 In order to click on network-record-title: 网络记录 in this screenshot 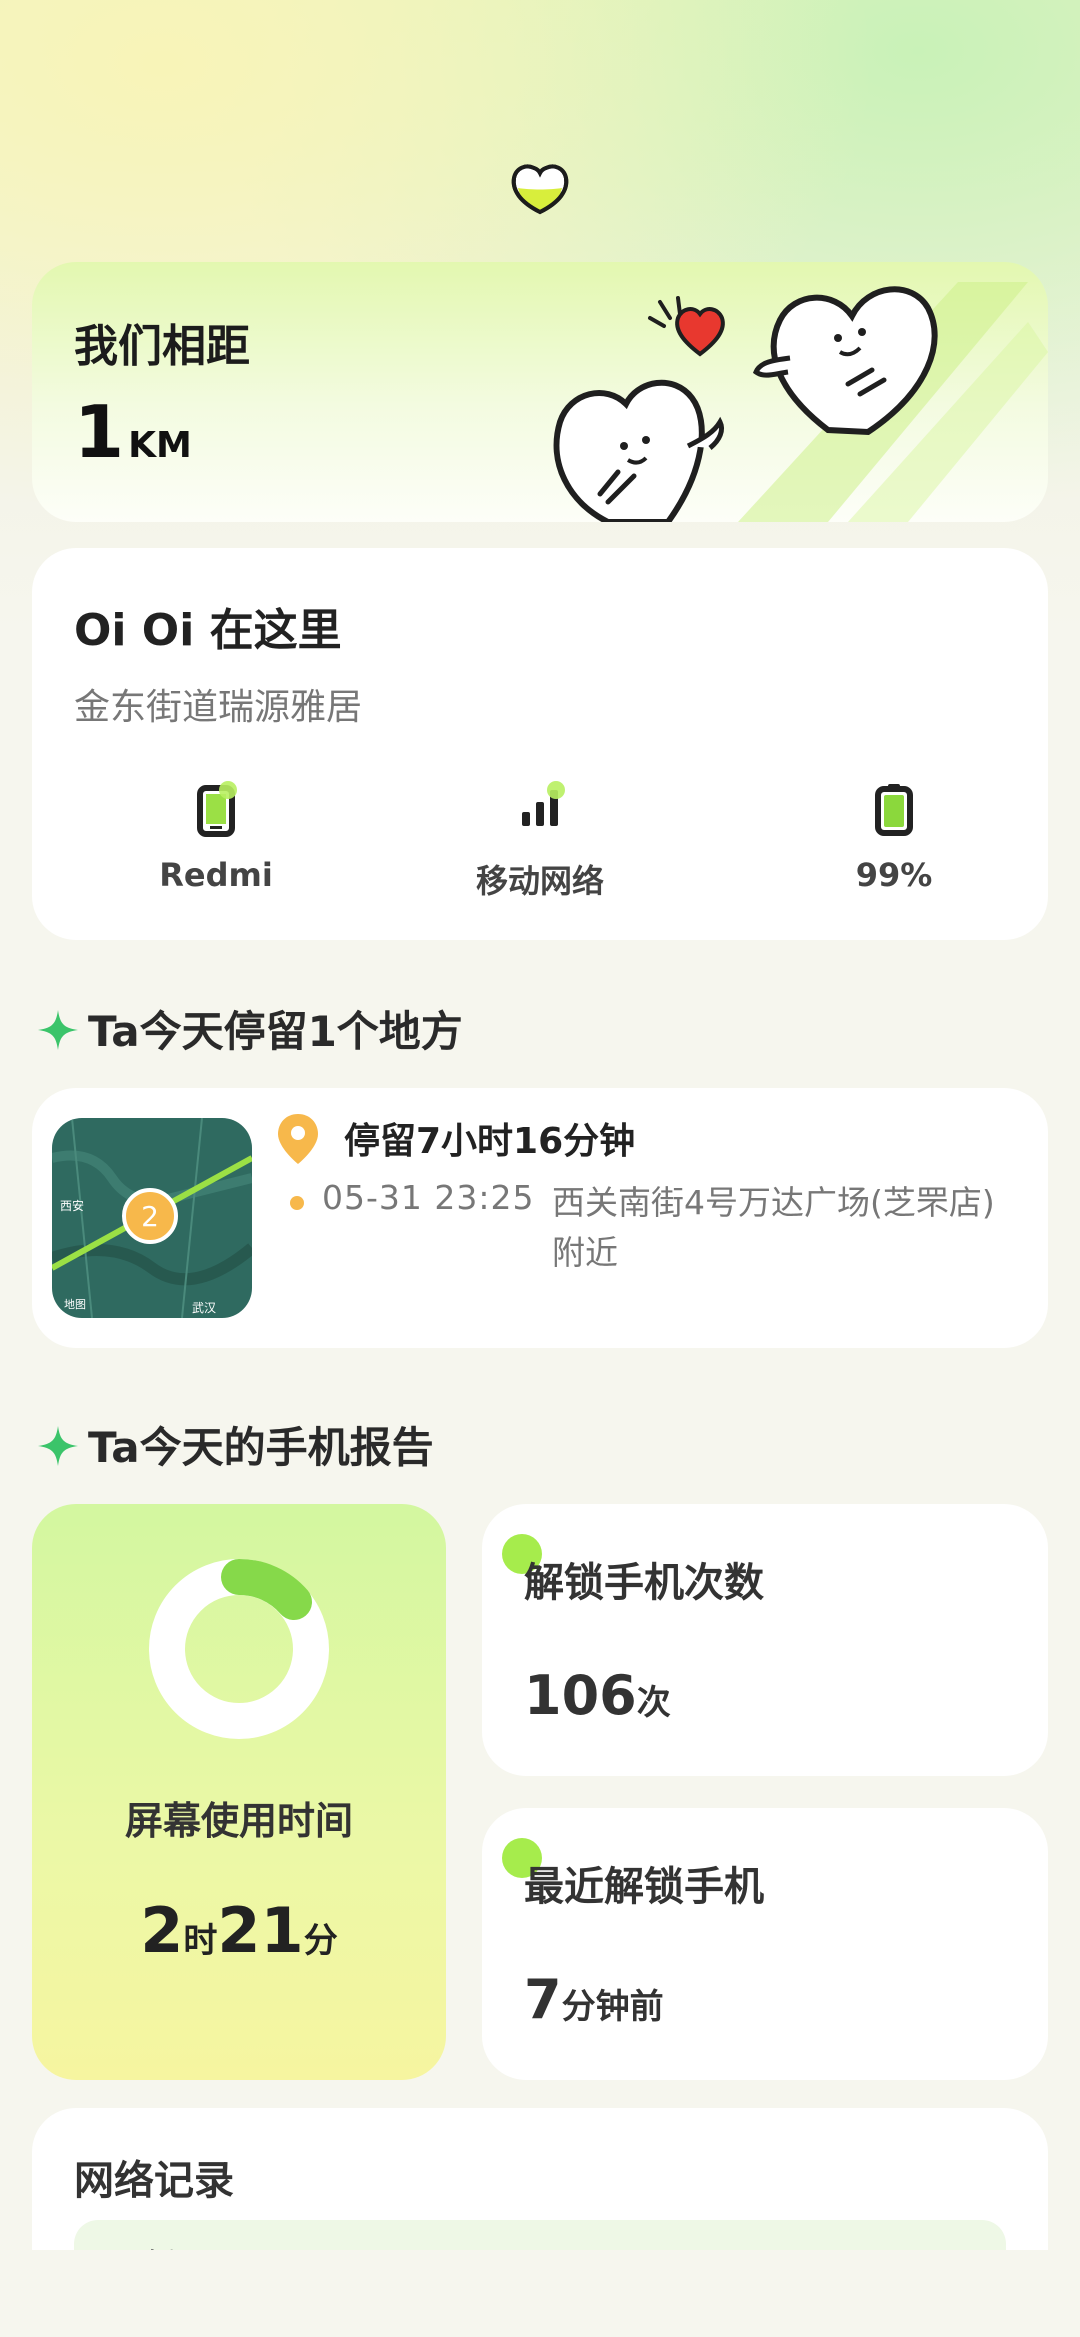, I will do `click(154, 2181)`.